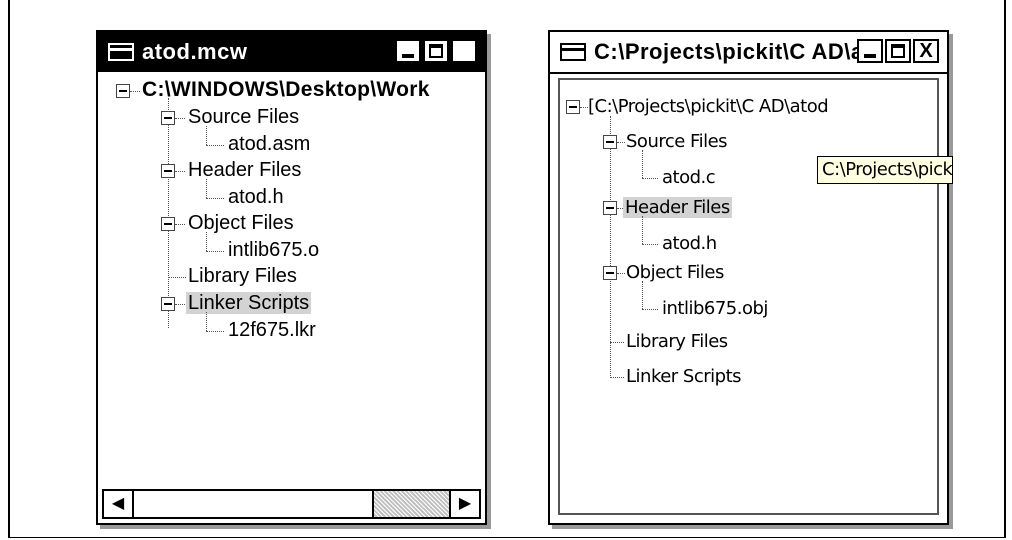  What do you see at coordinates (291, 52) in the screenshot?
I see `title-bar: atod.mcw X` at bounding box center [291, 52].